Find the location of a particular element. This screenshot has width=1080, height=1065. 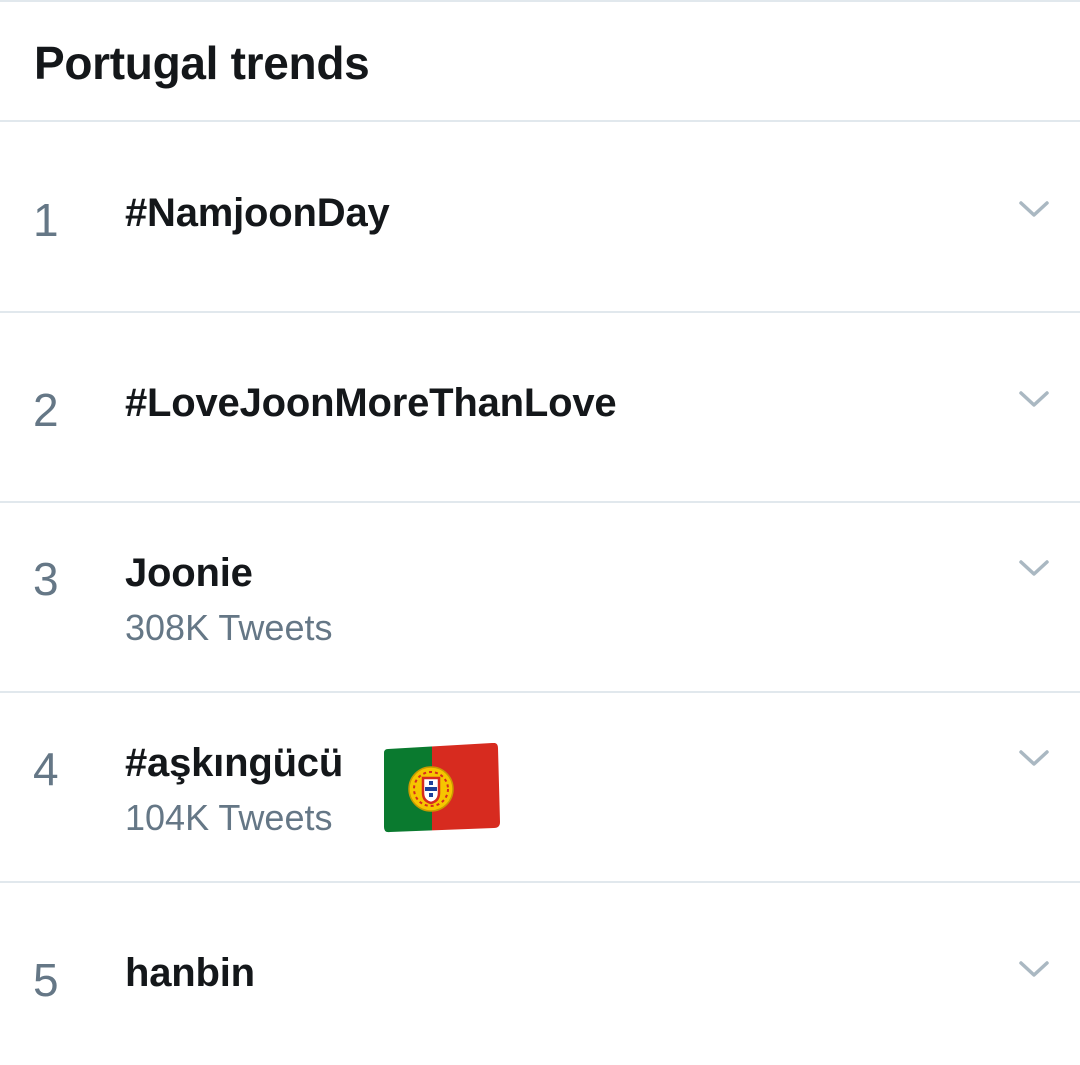

trend-rank: 1 is located at coordinates (46, 220).